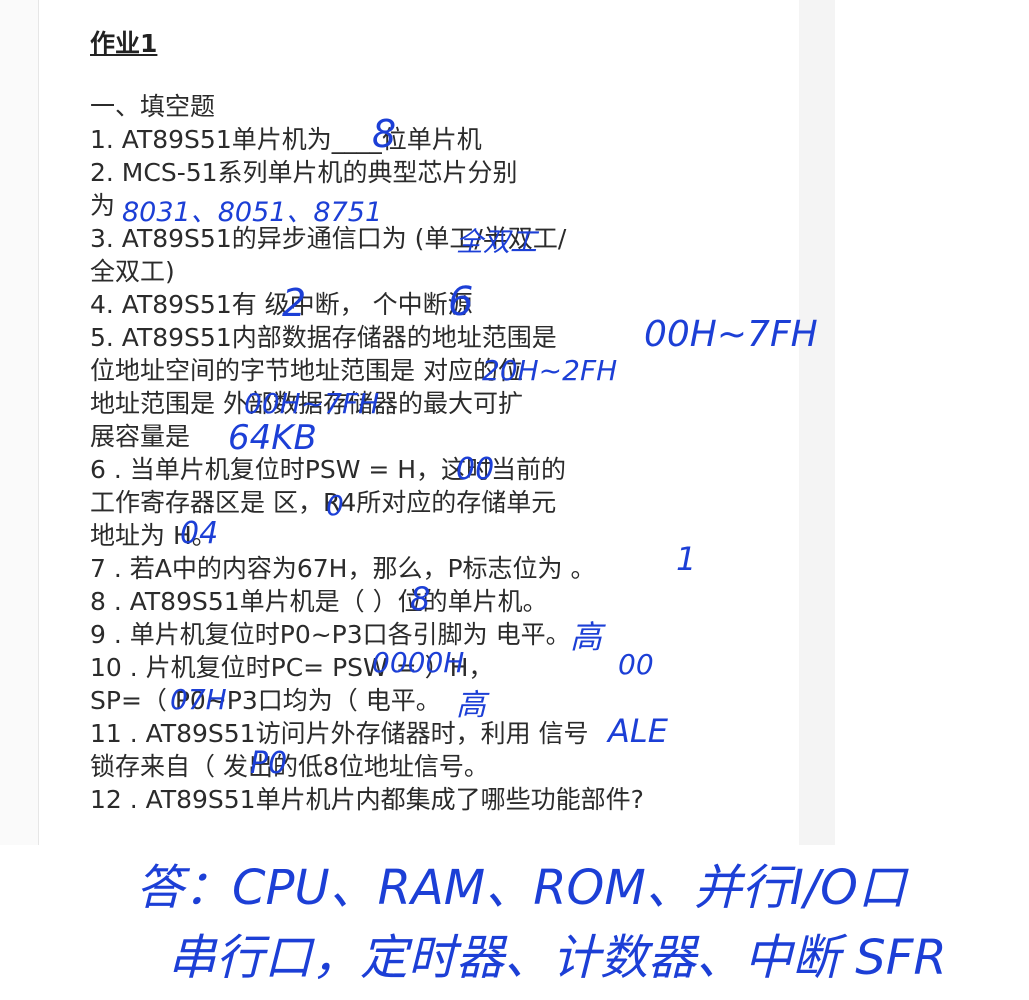 This screenshot has height=1000, width=1029. What do you see at coordinates (636, 664) in the screenshot?
I see `hw-answer-q10b: 00` at bounding box center [636, 664].